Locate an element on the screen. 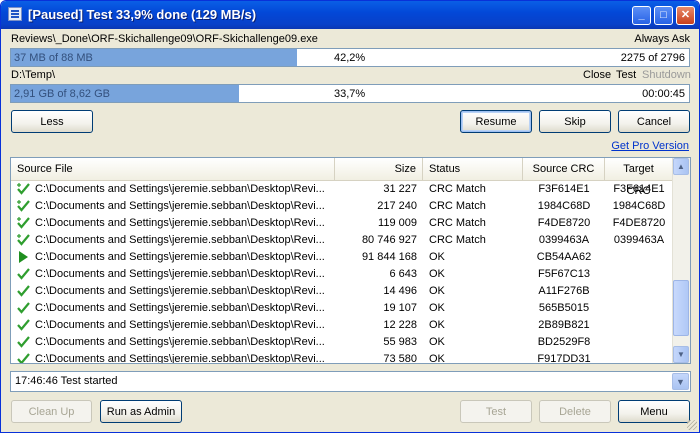 This screenshot has height=433, width=700. col-status: Status is located at coordinates (473, 169).